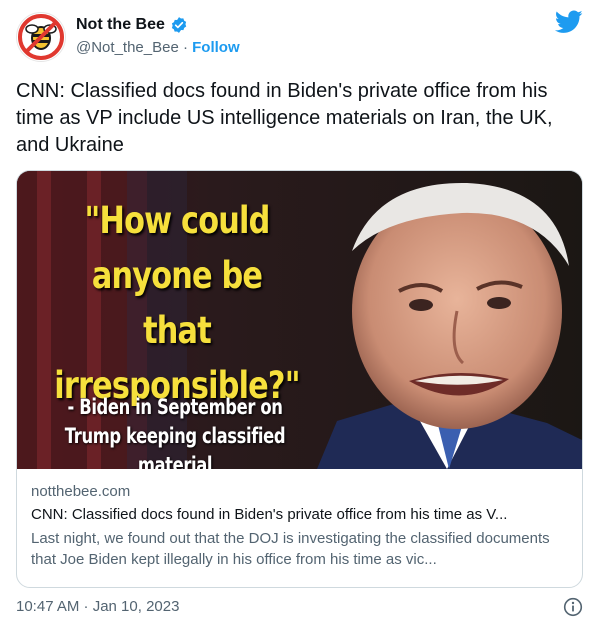 The height and width of the screenshot is (628, 599). I want to click on tweet-footer: 10:47 AM · Jan 10, 2023, so click(299, 608).